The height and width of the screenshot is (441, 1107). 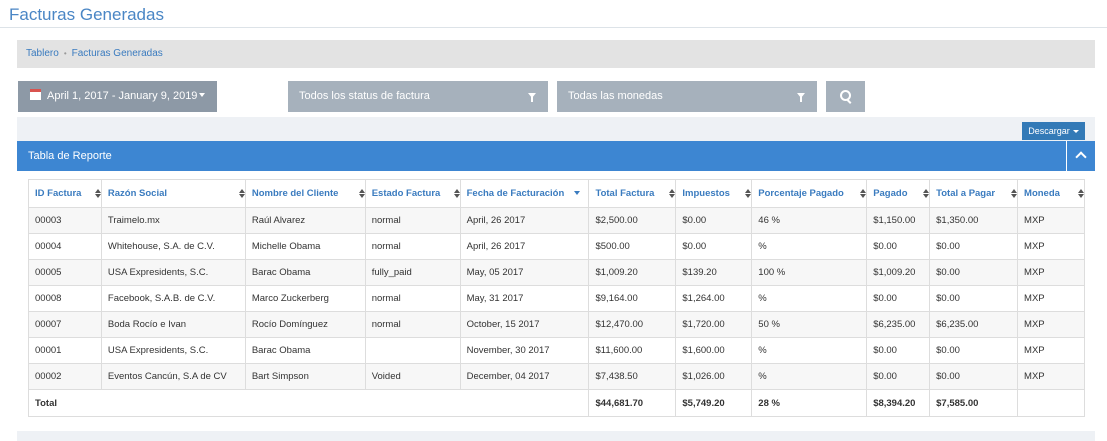 I want to click on breadcrumb-tablero-link: Tablero, so click(x=42, y=53).